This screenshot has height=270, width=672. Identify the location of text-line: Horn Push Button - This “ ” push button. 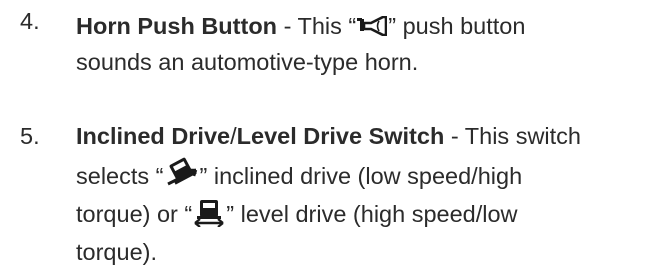
(368, 26).